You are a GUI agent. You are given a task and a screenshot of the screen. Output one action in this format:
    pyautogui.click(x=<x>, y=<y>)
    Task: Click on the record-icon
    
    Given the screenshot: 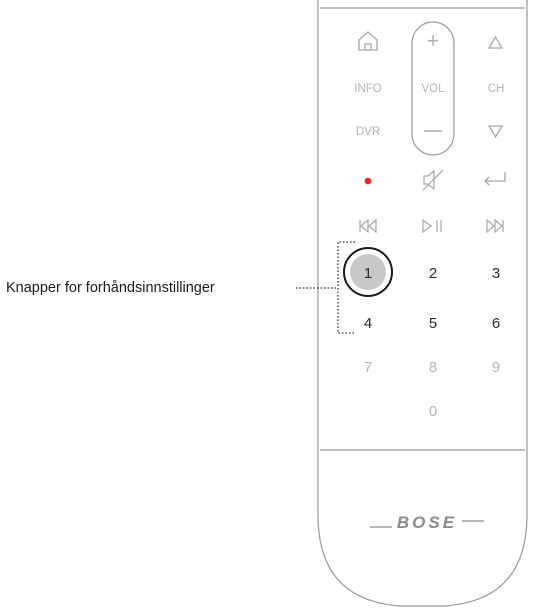 What is the action you would take?
    pyautogui.click(x=368, y=181)
    